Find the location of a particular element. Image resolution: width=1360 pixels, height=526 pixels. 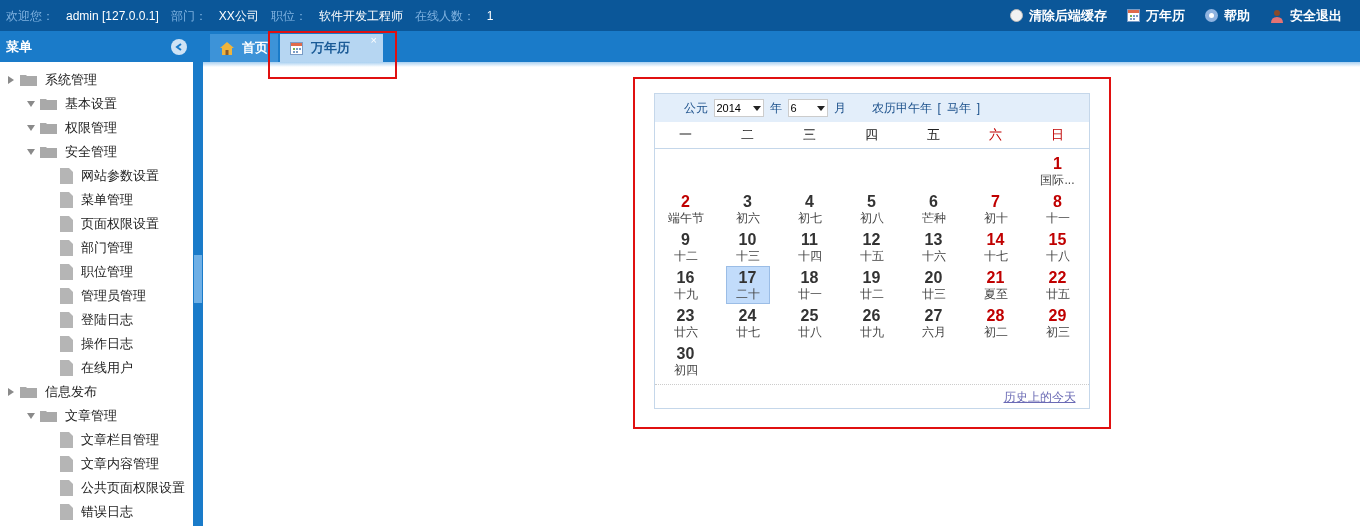

tree-item: 安全管理 is located at coordinates (91, 152).